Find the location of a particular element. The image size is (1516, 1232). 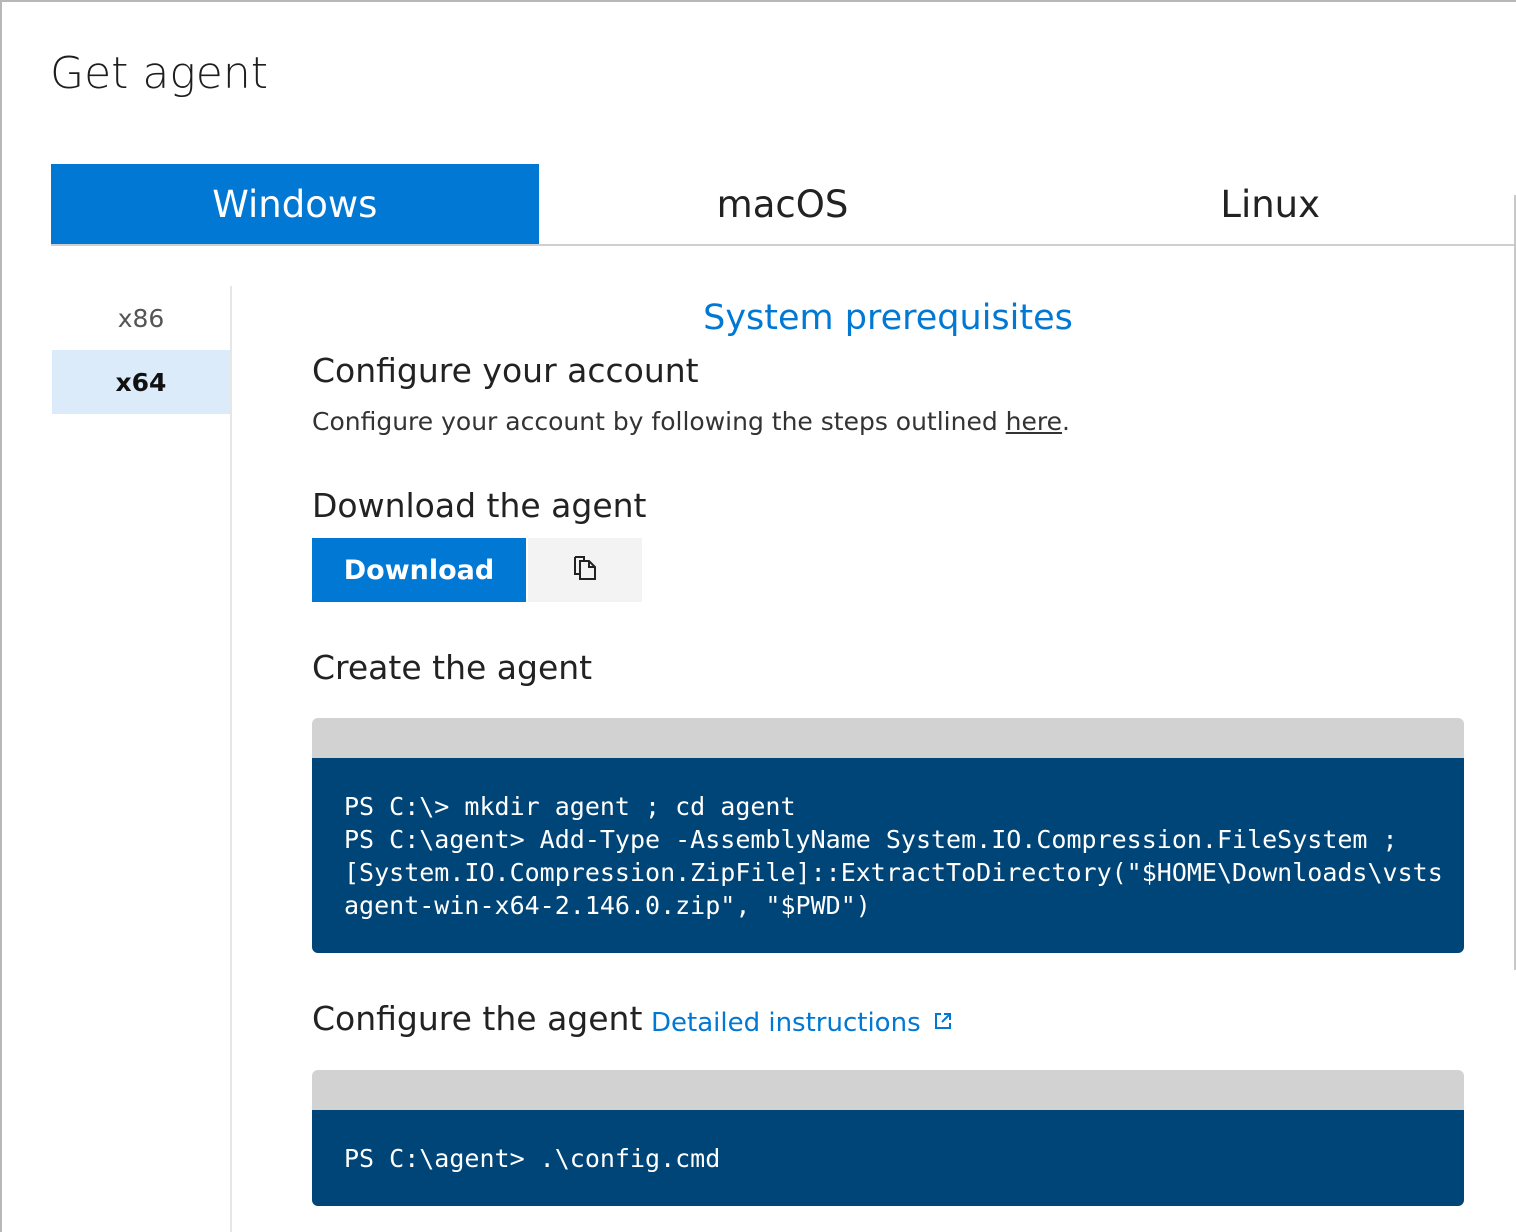

detailed-instructions-label: Detailed instructions is located at coordinates (786, 1023).